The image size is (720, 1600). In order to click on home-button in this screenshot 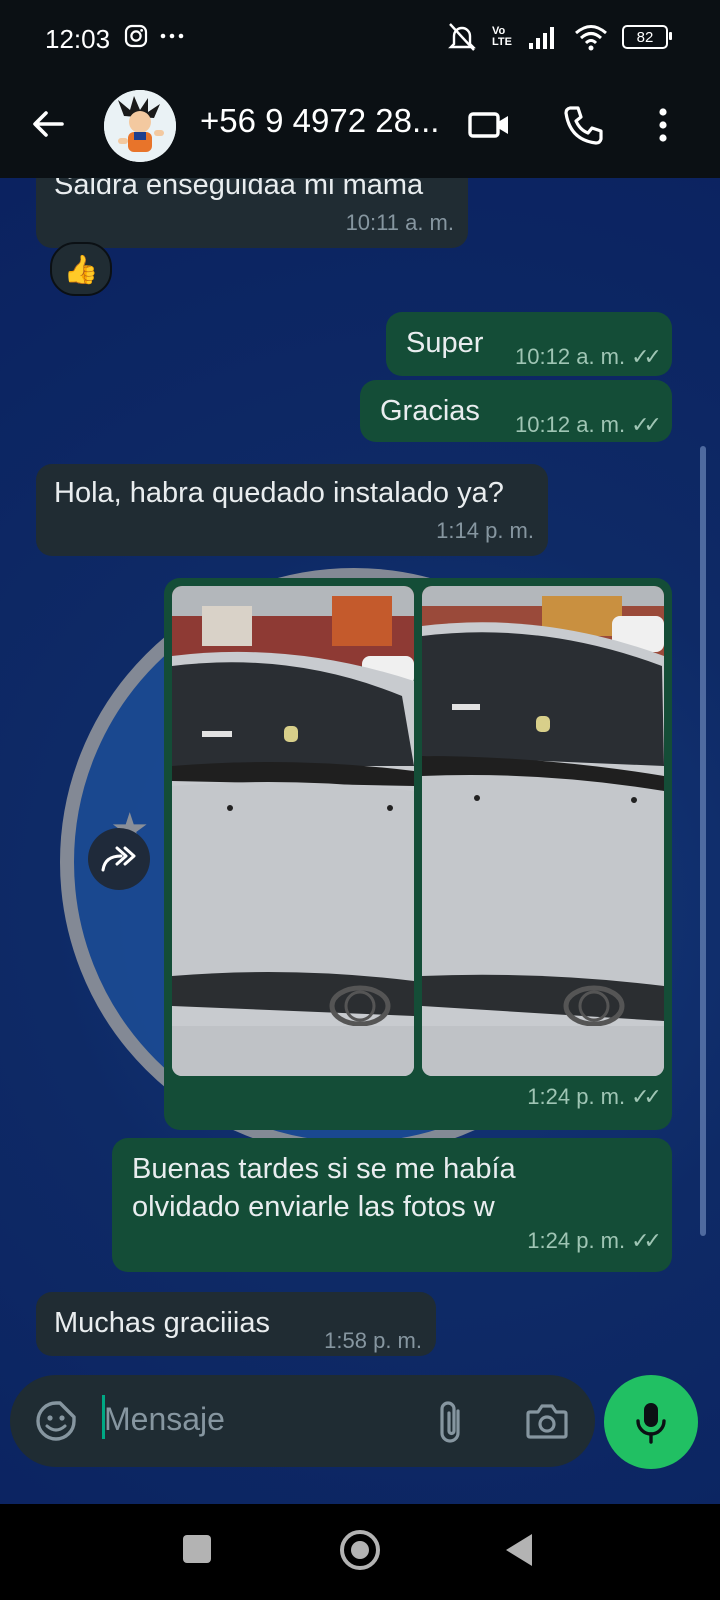, I will do `click(360, 1550)`.